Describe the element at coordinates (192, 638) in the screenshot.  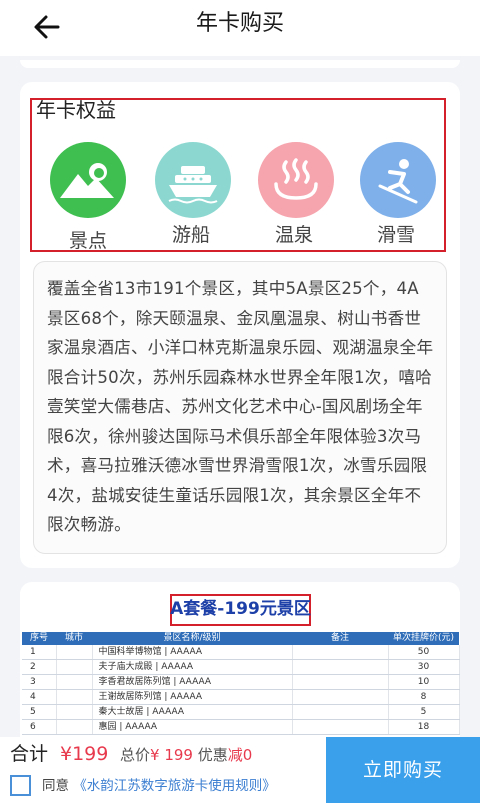
I see `column-header-name: 景区名称/级别` at that location.